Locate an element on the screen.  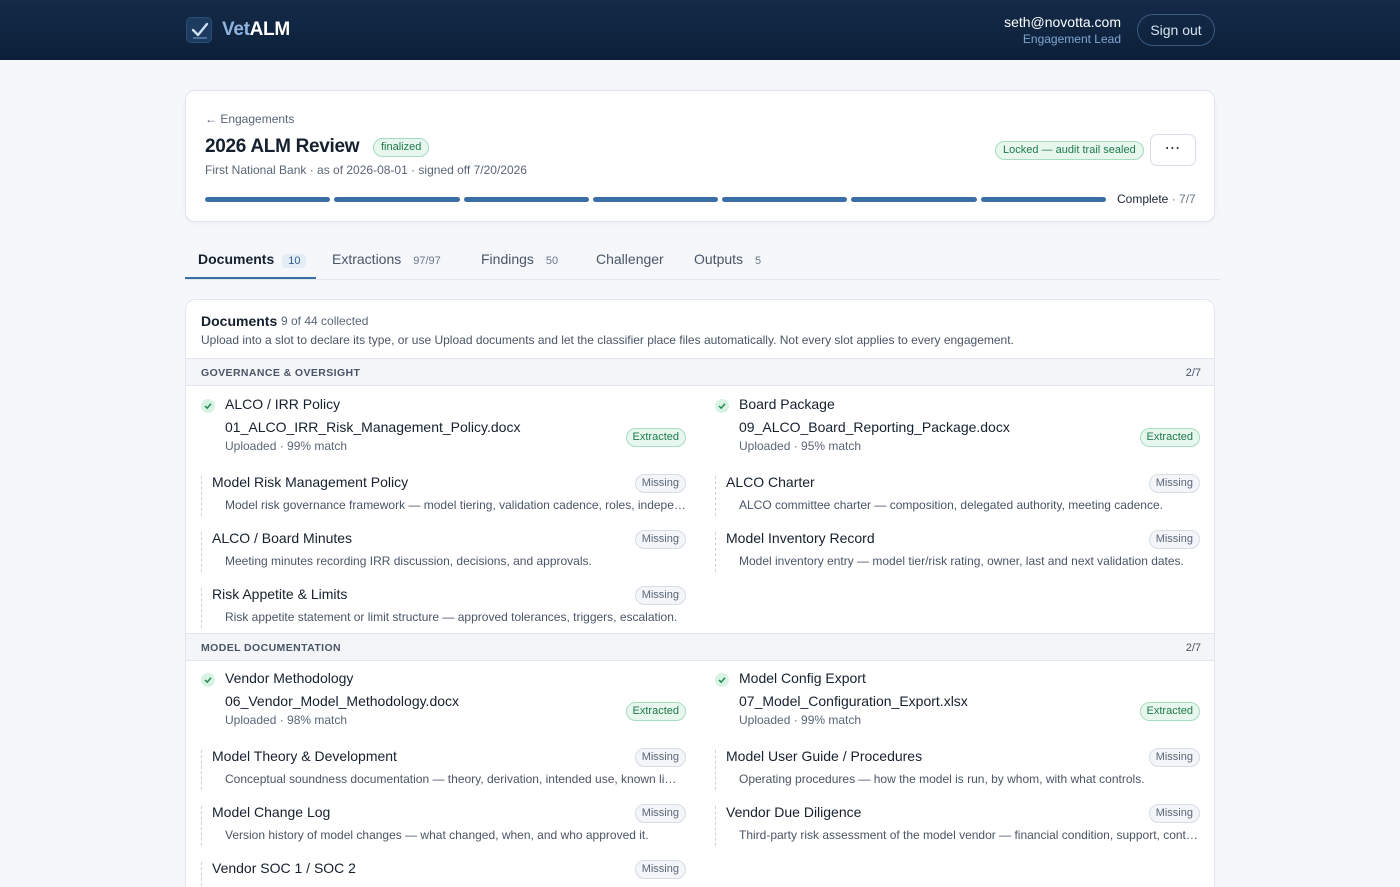
sign-out-button: Sign out is located at coordinates (1176, 30).